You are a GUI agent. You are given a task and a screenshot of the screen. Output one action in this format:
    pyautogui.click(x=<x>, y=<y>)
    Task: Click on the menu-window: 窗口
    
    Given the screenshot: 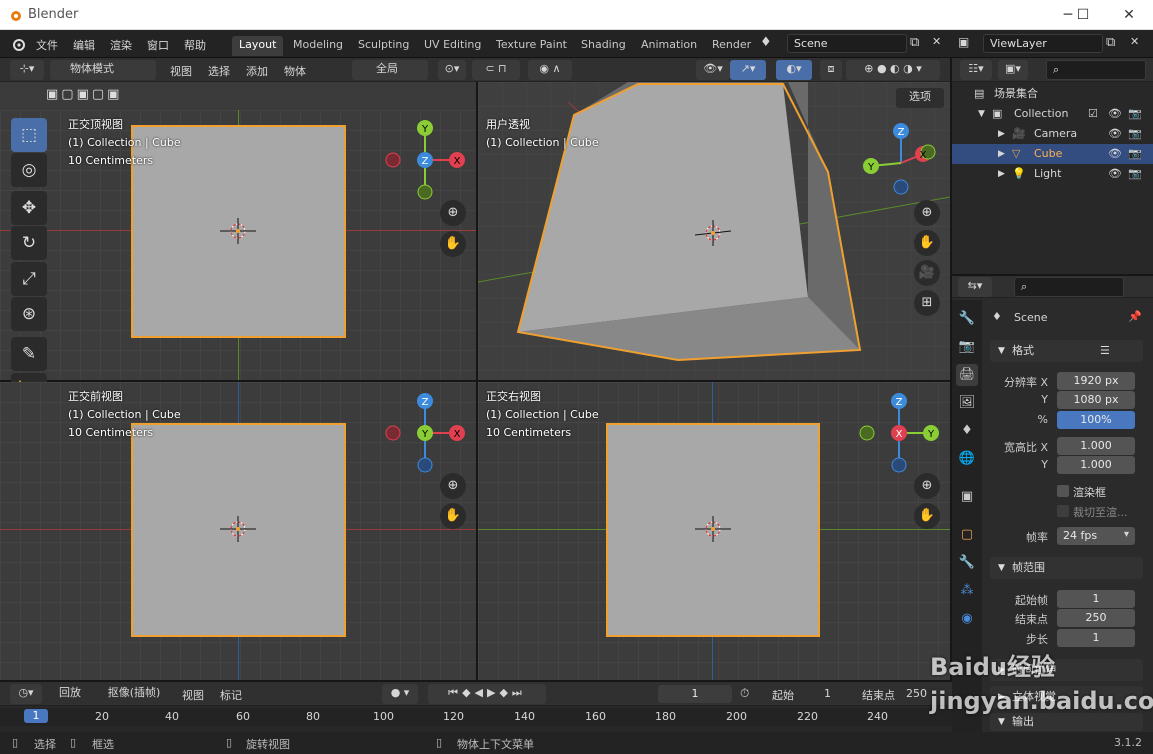 What is the action you would take?
    pyautogui.click(x=158, y=45)
    